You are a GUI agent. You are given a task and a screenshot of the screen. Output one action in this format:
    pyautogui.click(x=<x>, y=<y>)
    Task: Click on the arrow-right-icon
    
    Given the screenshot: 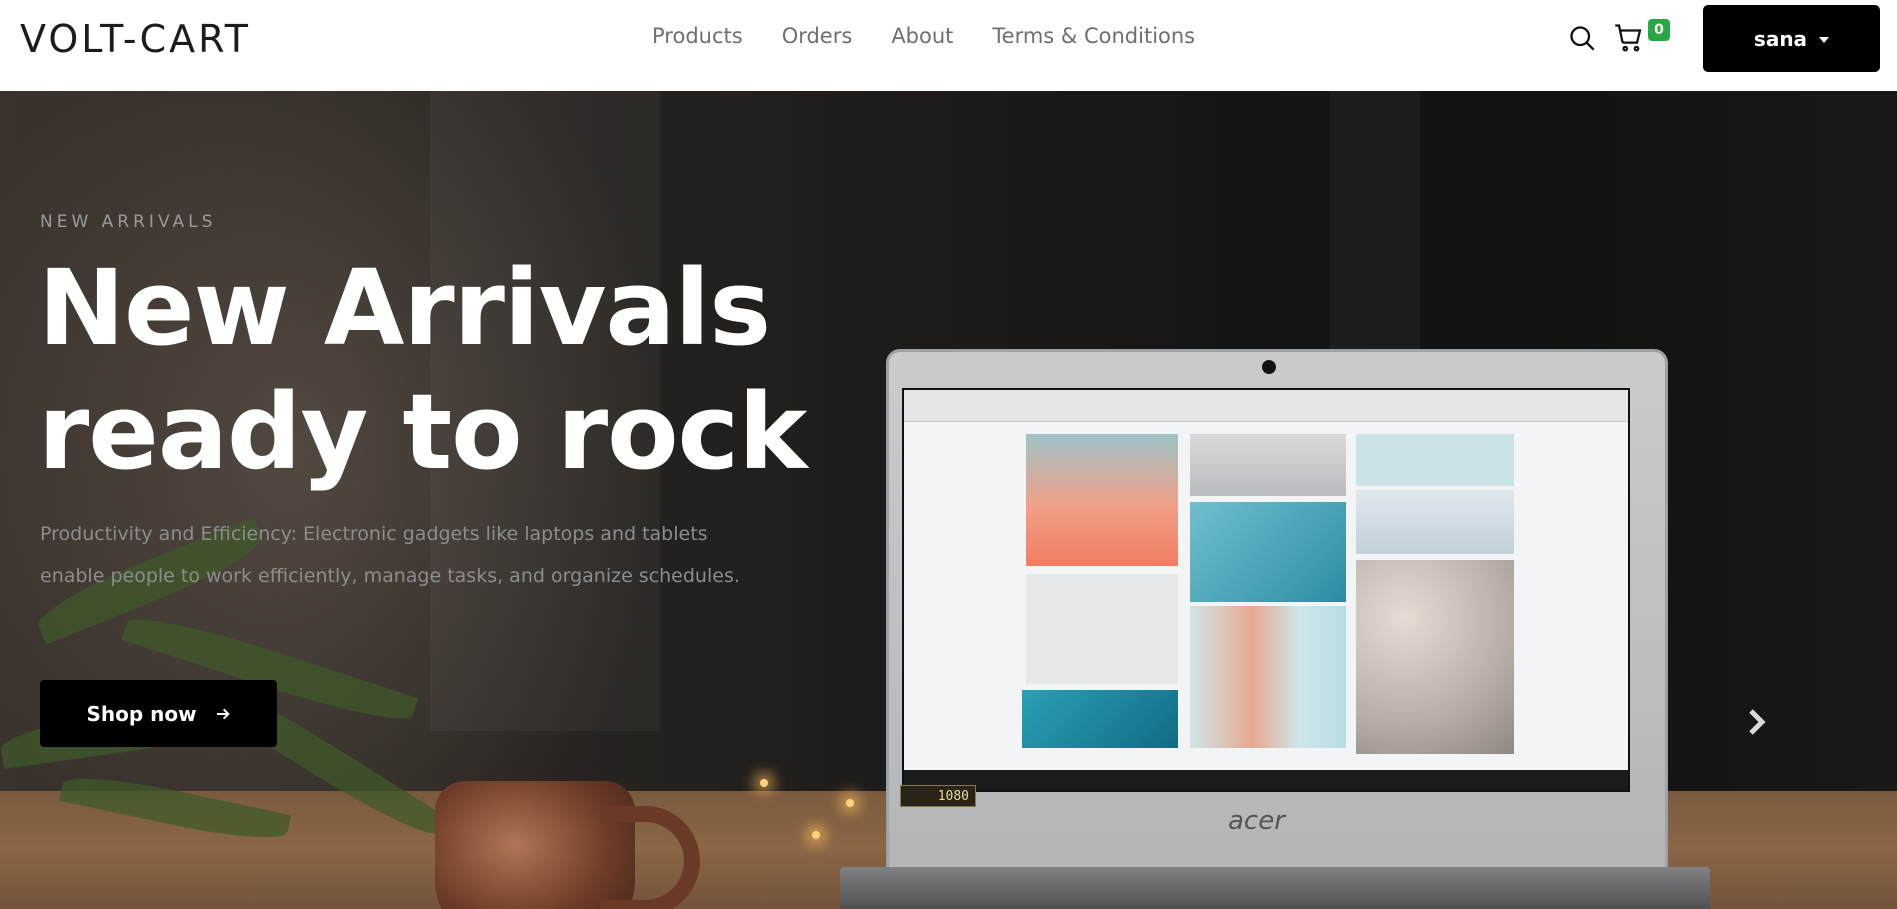 What is the action you would take?
    pyautogui.click(x=223, y=713)
    